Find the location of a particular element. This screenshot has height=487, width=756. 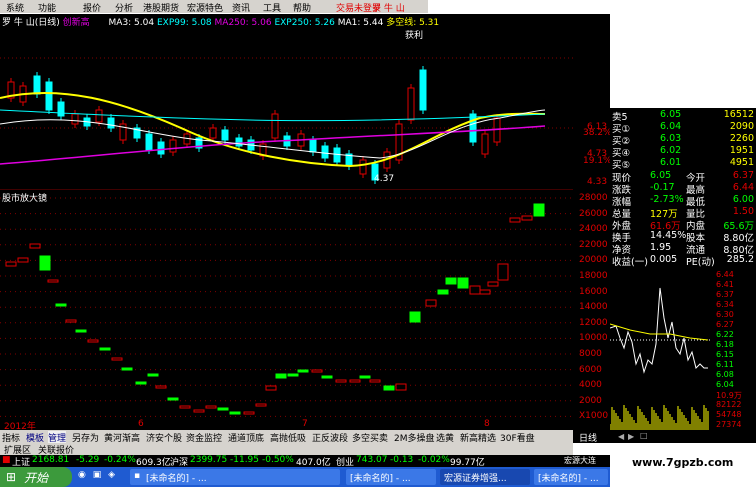

index-cy-chg: -0.13 is located at coordinates (402, 460).